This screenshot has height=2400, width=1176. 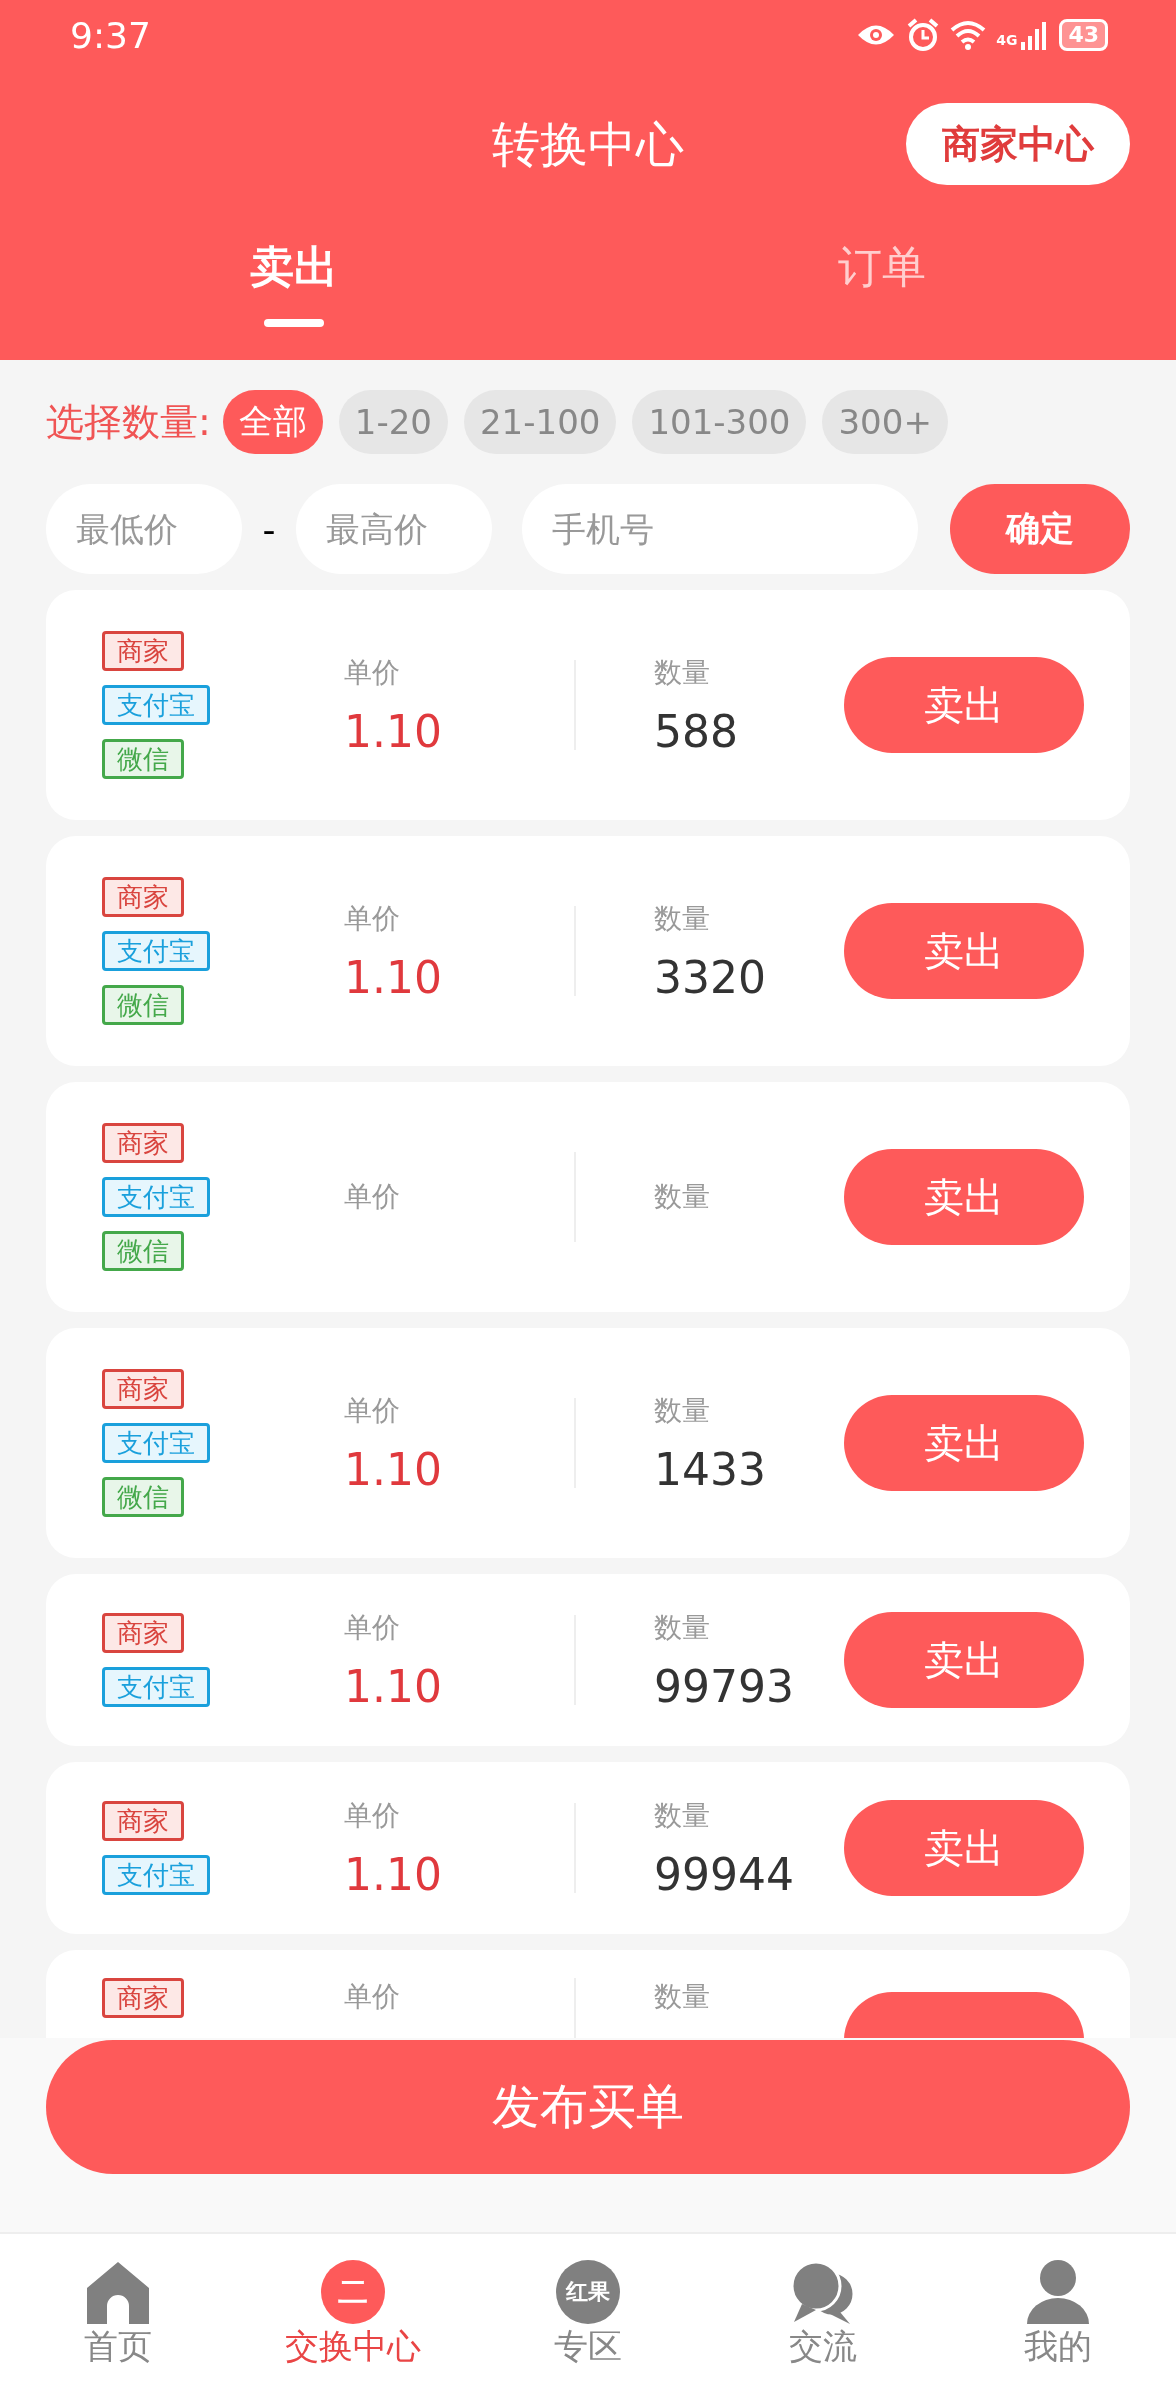 What do you see at coordinates (1083, 35) in the screenshot?
I see `battery-level: 43` at bounding box center [1083, 35].